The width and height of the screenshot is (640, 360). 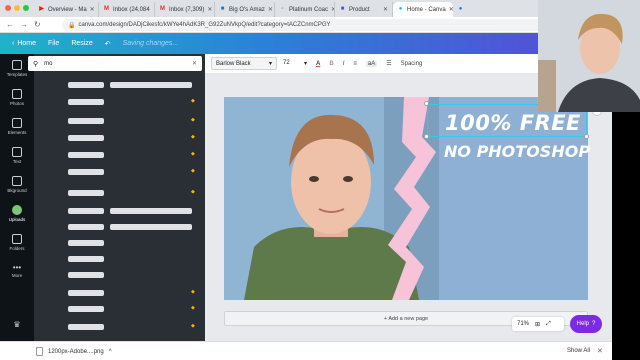 What do you see at coordinates (8, 8) in the screenshot?
I see `close-window-icon` at bounding box center [8, 8].